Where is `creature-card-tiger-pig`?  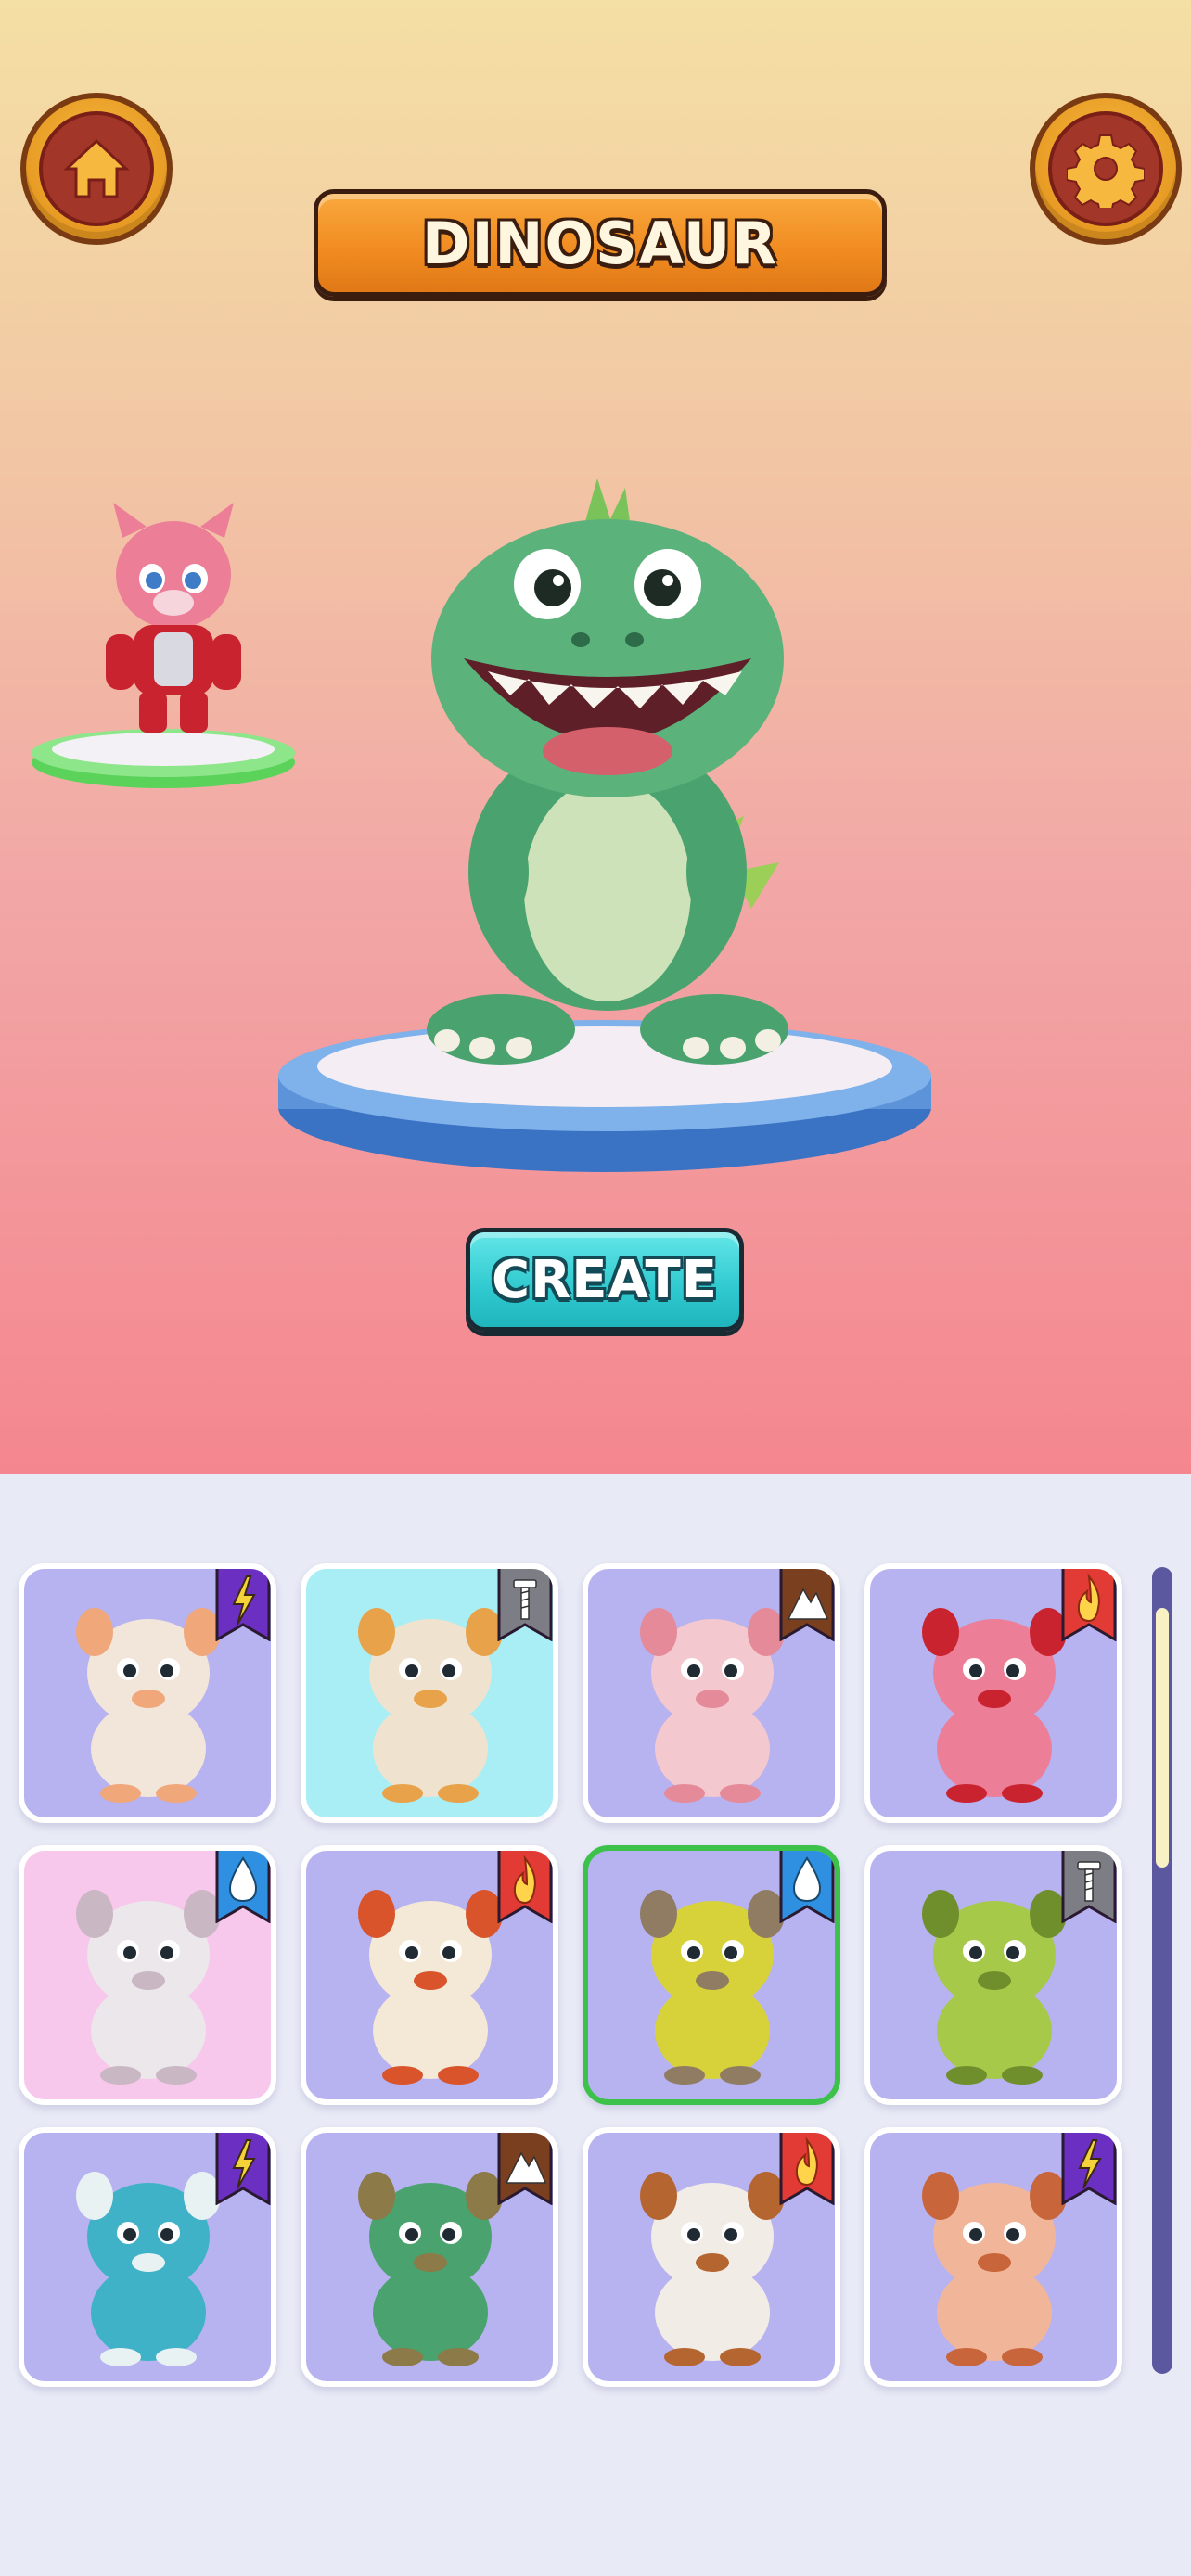 creature-card-tiger-pig is located at coordinates (993, 2257).